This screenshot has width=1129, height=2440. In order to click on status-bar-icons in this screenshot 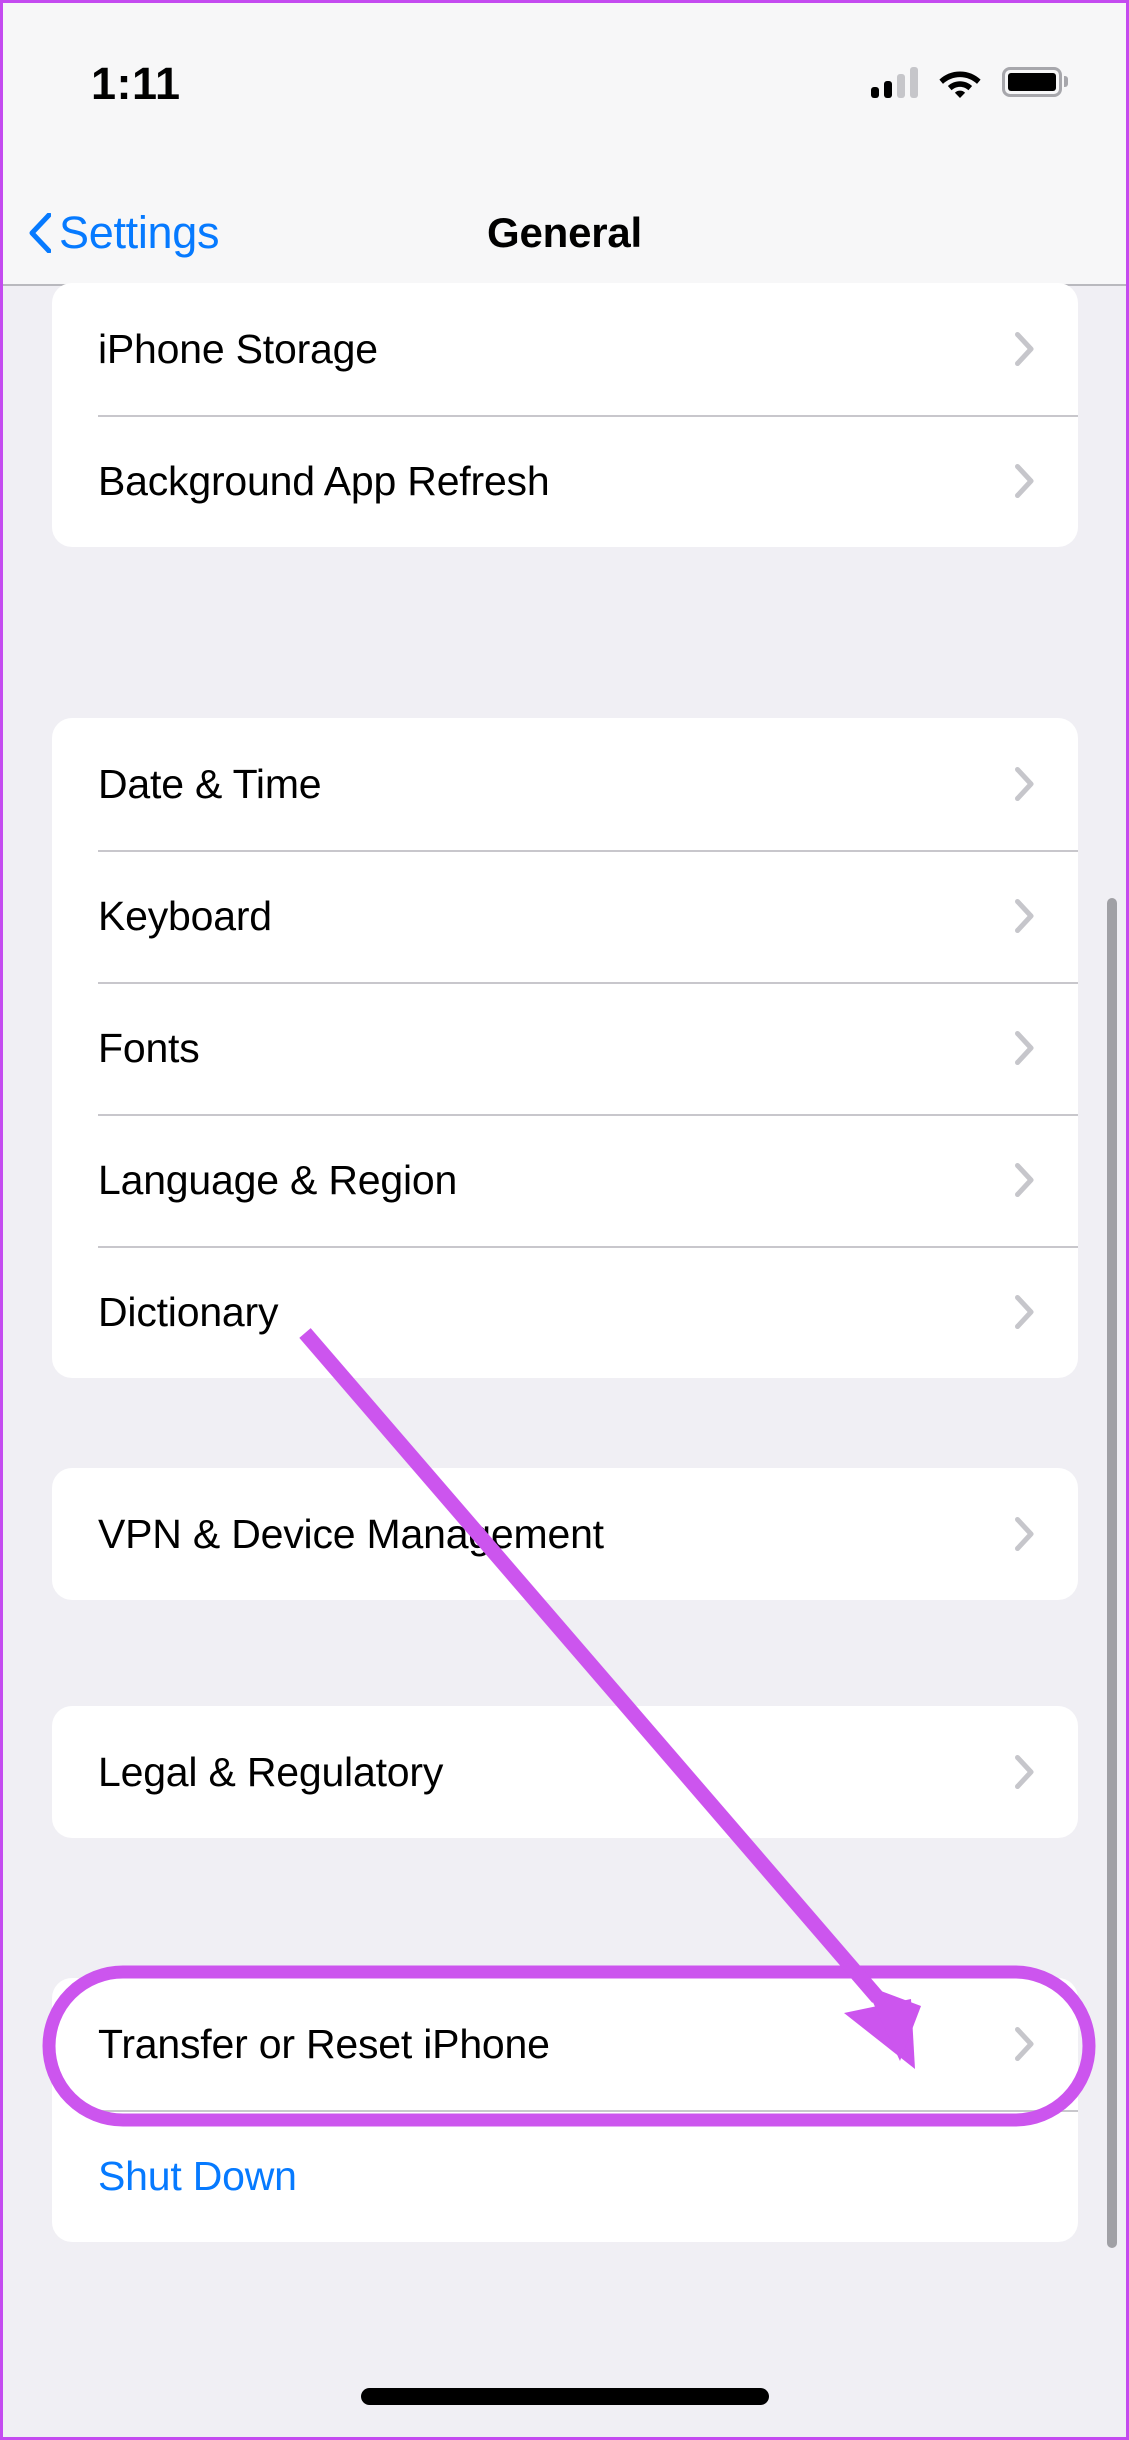, I will do `click(969, 79)`.